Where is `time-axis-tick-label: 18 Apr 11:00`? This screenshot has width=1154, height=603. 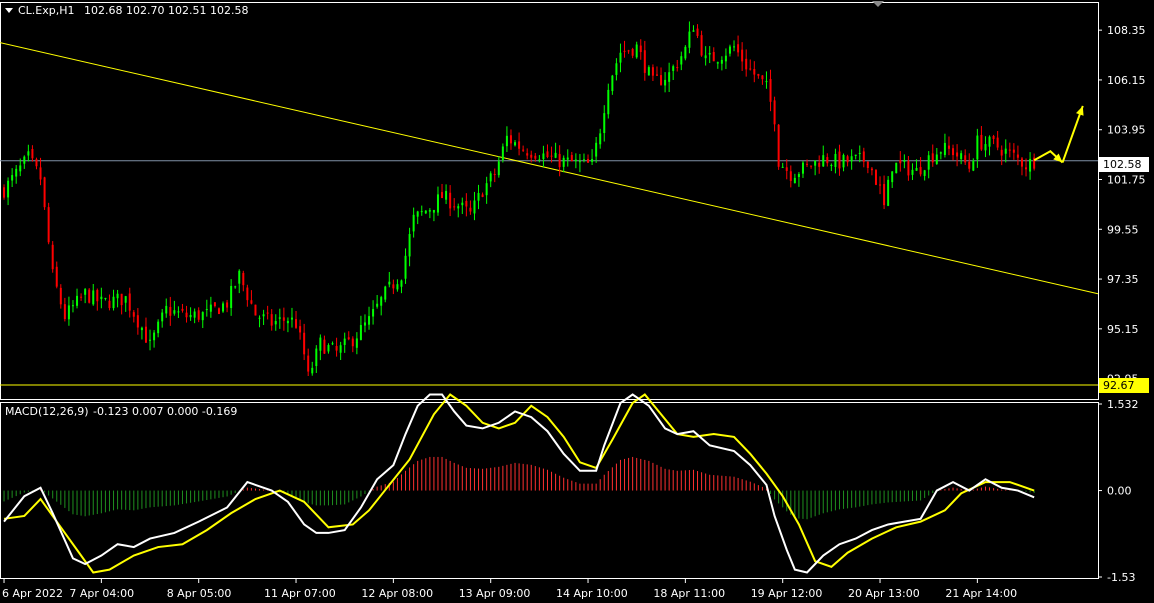 time-axis-tick-label: 18 Apr 11:00 is located at coordinates (689, 593).